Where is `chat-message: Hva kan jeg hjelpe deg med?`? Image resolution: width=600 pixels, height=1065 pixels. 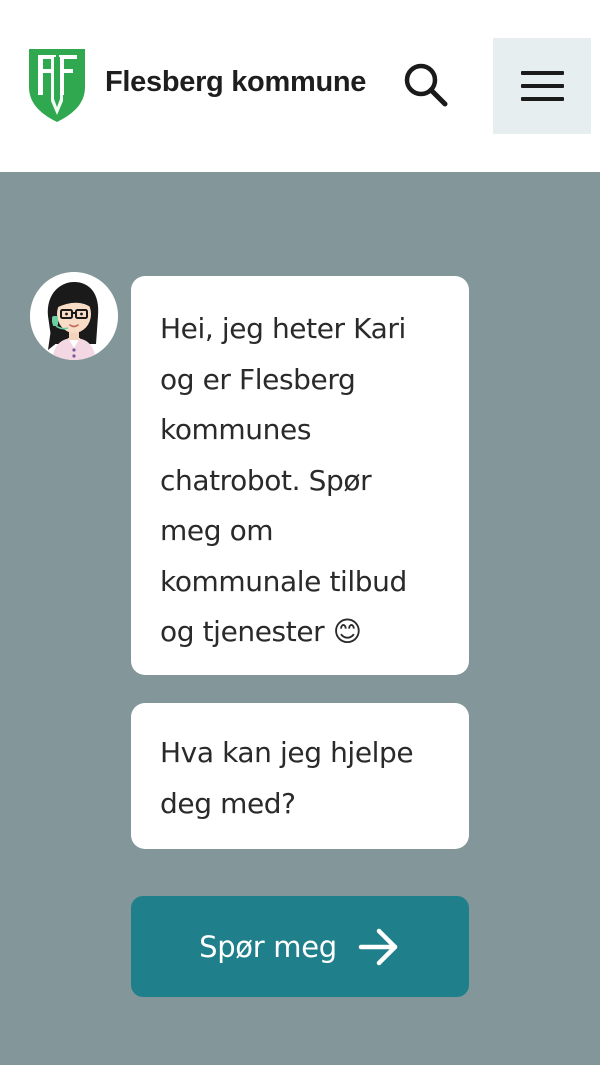 chat-message: Hva kan jeg hjelpe deg med? is located at coordinates (300, 776).